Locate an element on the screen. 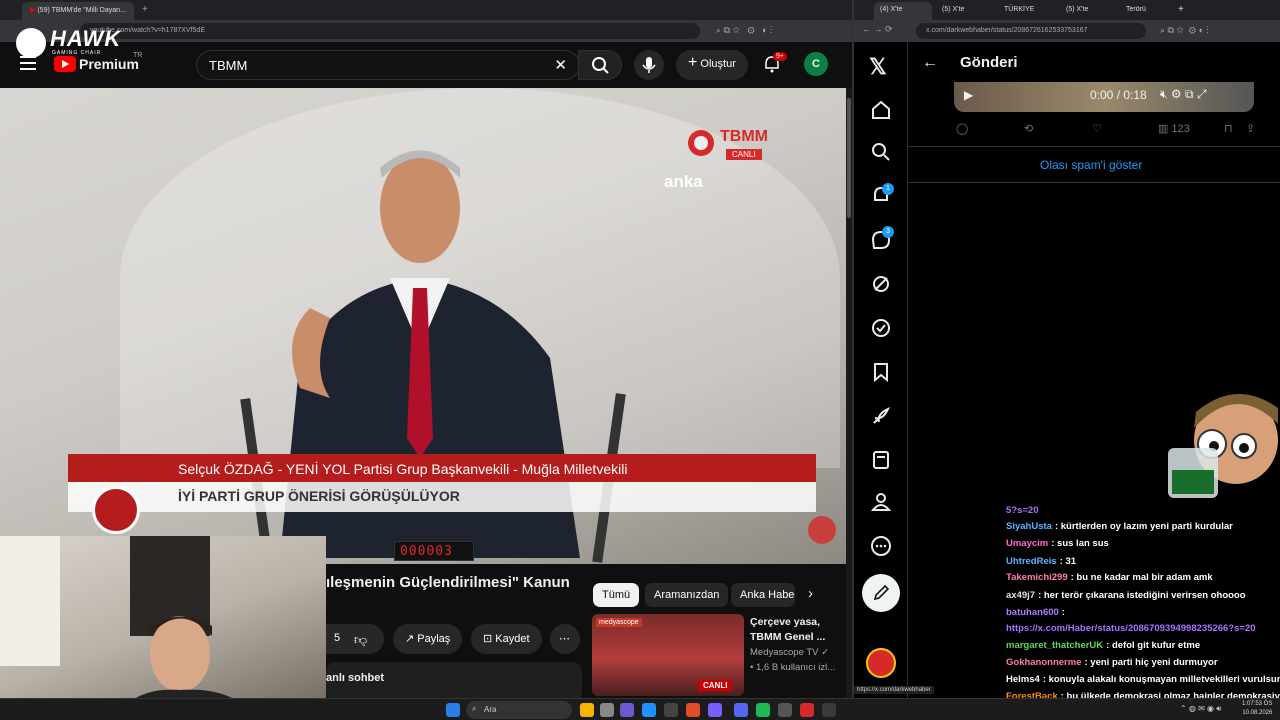 The height and width of the screenshot is (720, 1280). chat-text: : is located at coordinates (1063, 612).